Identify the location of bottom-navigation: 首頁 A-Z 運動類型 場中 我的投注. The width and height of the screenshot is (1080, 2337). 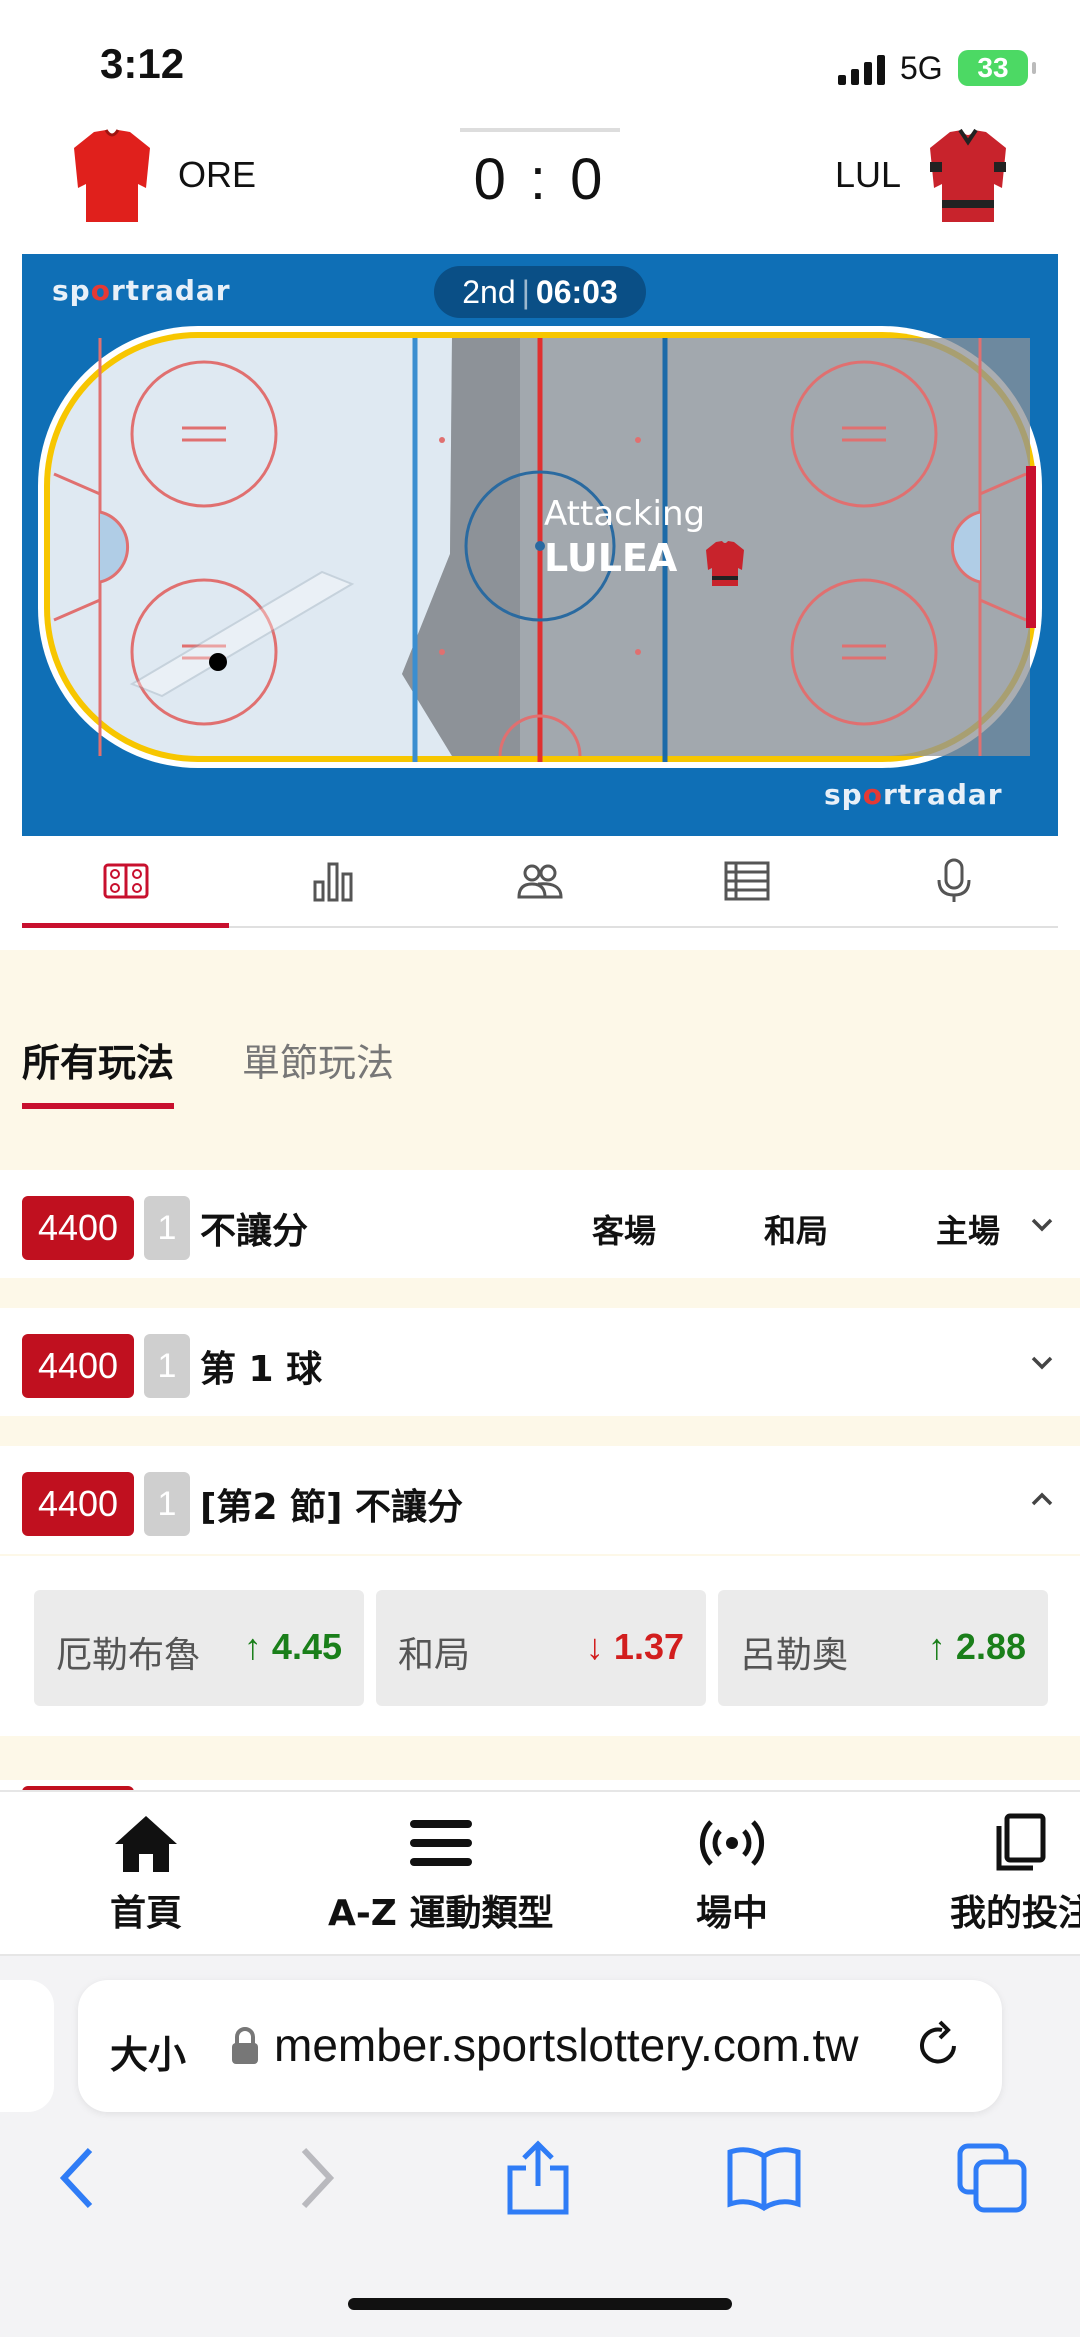
(540, 1873).